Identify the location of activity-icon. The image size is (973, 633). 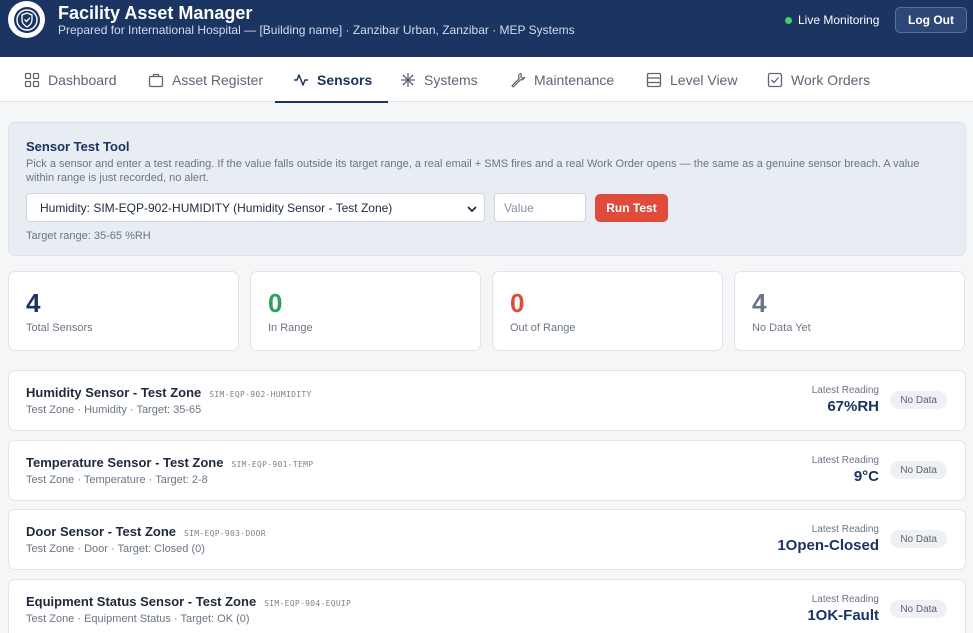
(301, 79).